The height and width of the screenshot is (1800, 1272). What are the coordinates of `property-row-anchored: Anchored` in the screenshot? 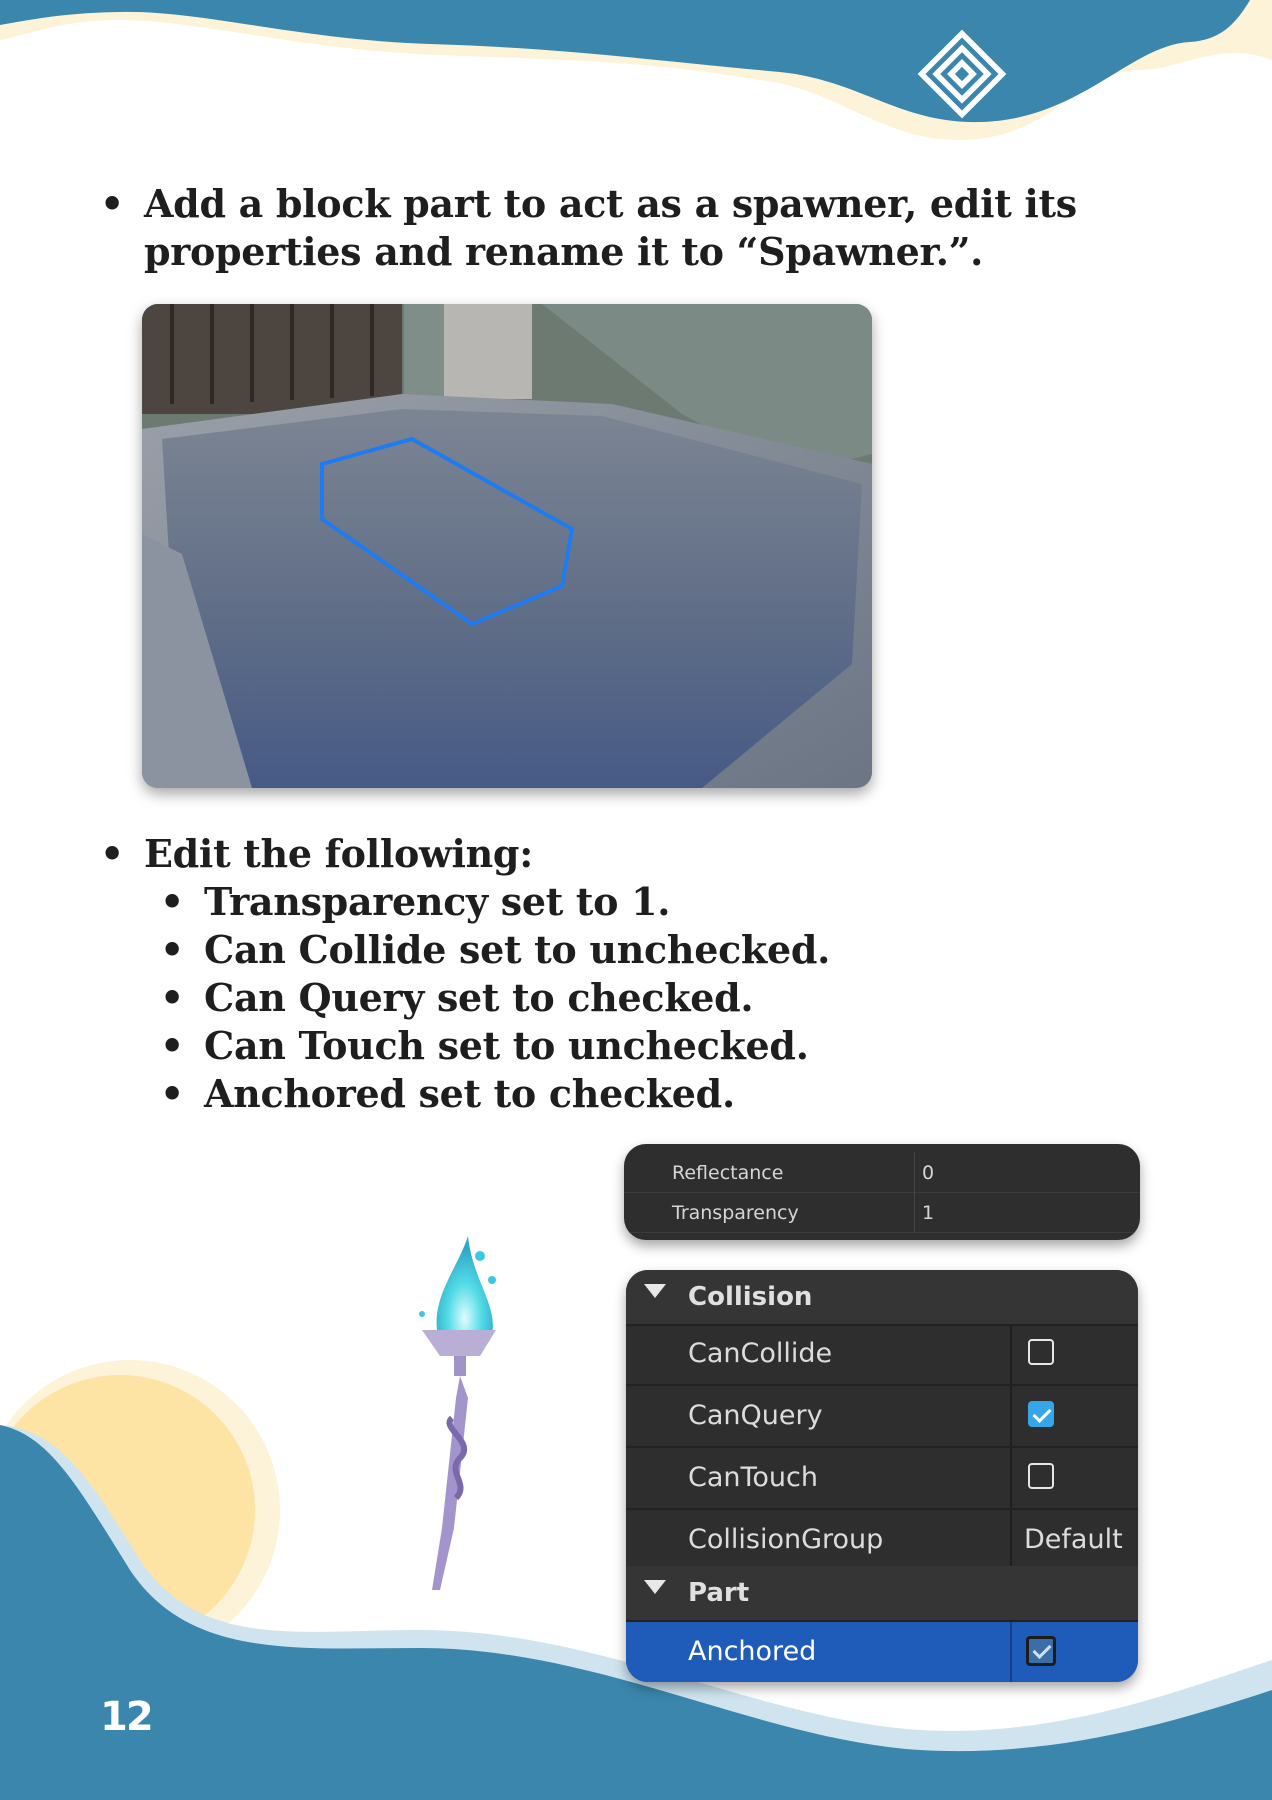 It's located at (882, 1652).